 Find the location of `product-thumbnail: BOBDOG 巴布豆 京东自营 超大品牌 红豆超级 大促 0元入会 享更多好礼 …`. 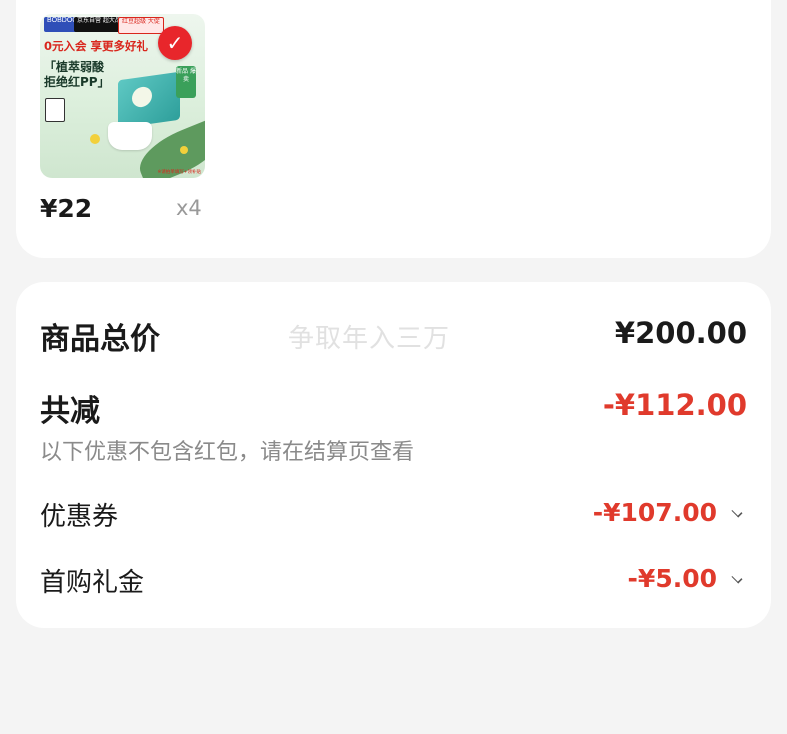

product-thumbnail: BOBDOG 巴布豆 京东自营 超大品牌 红豆超级 大促 0元入会 享更多好礼 … is located at coordinates (122, 96).